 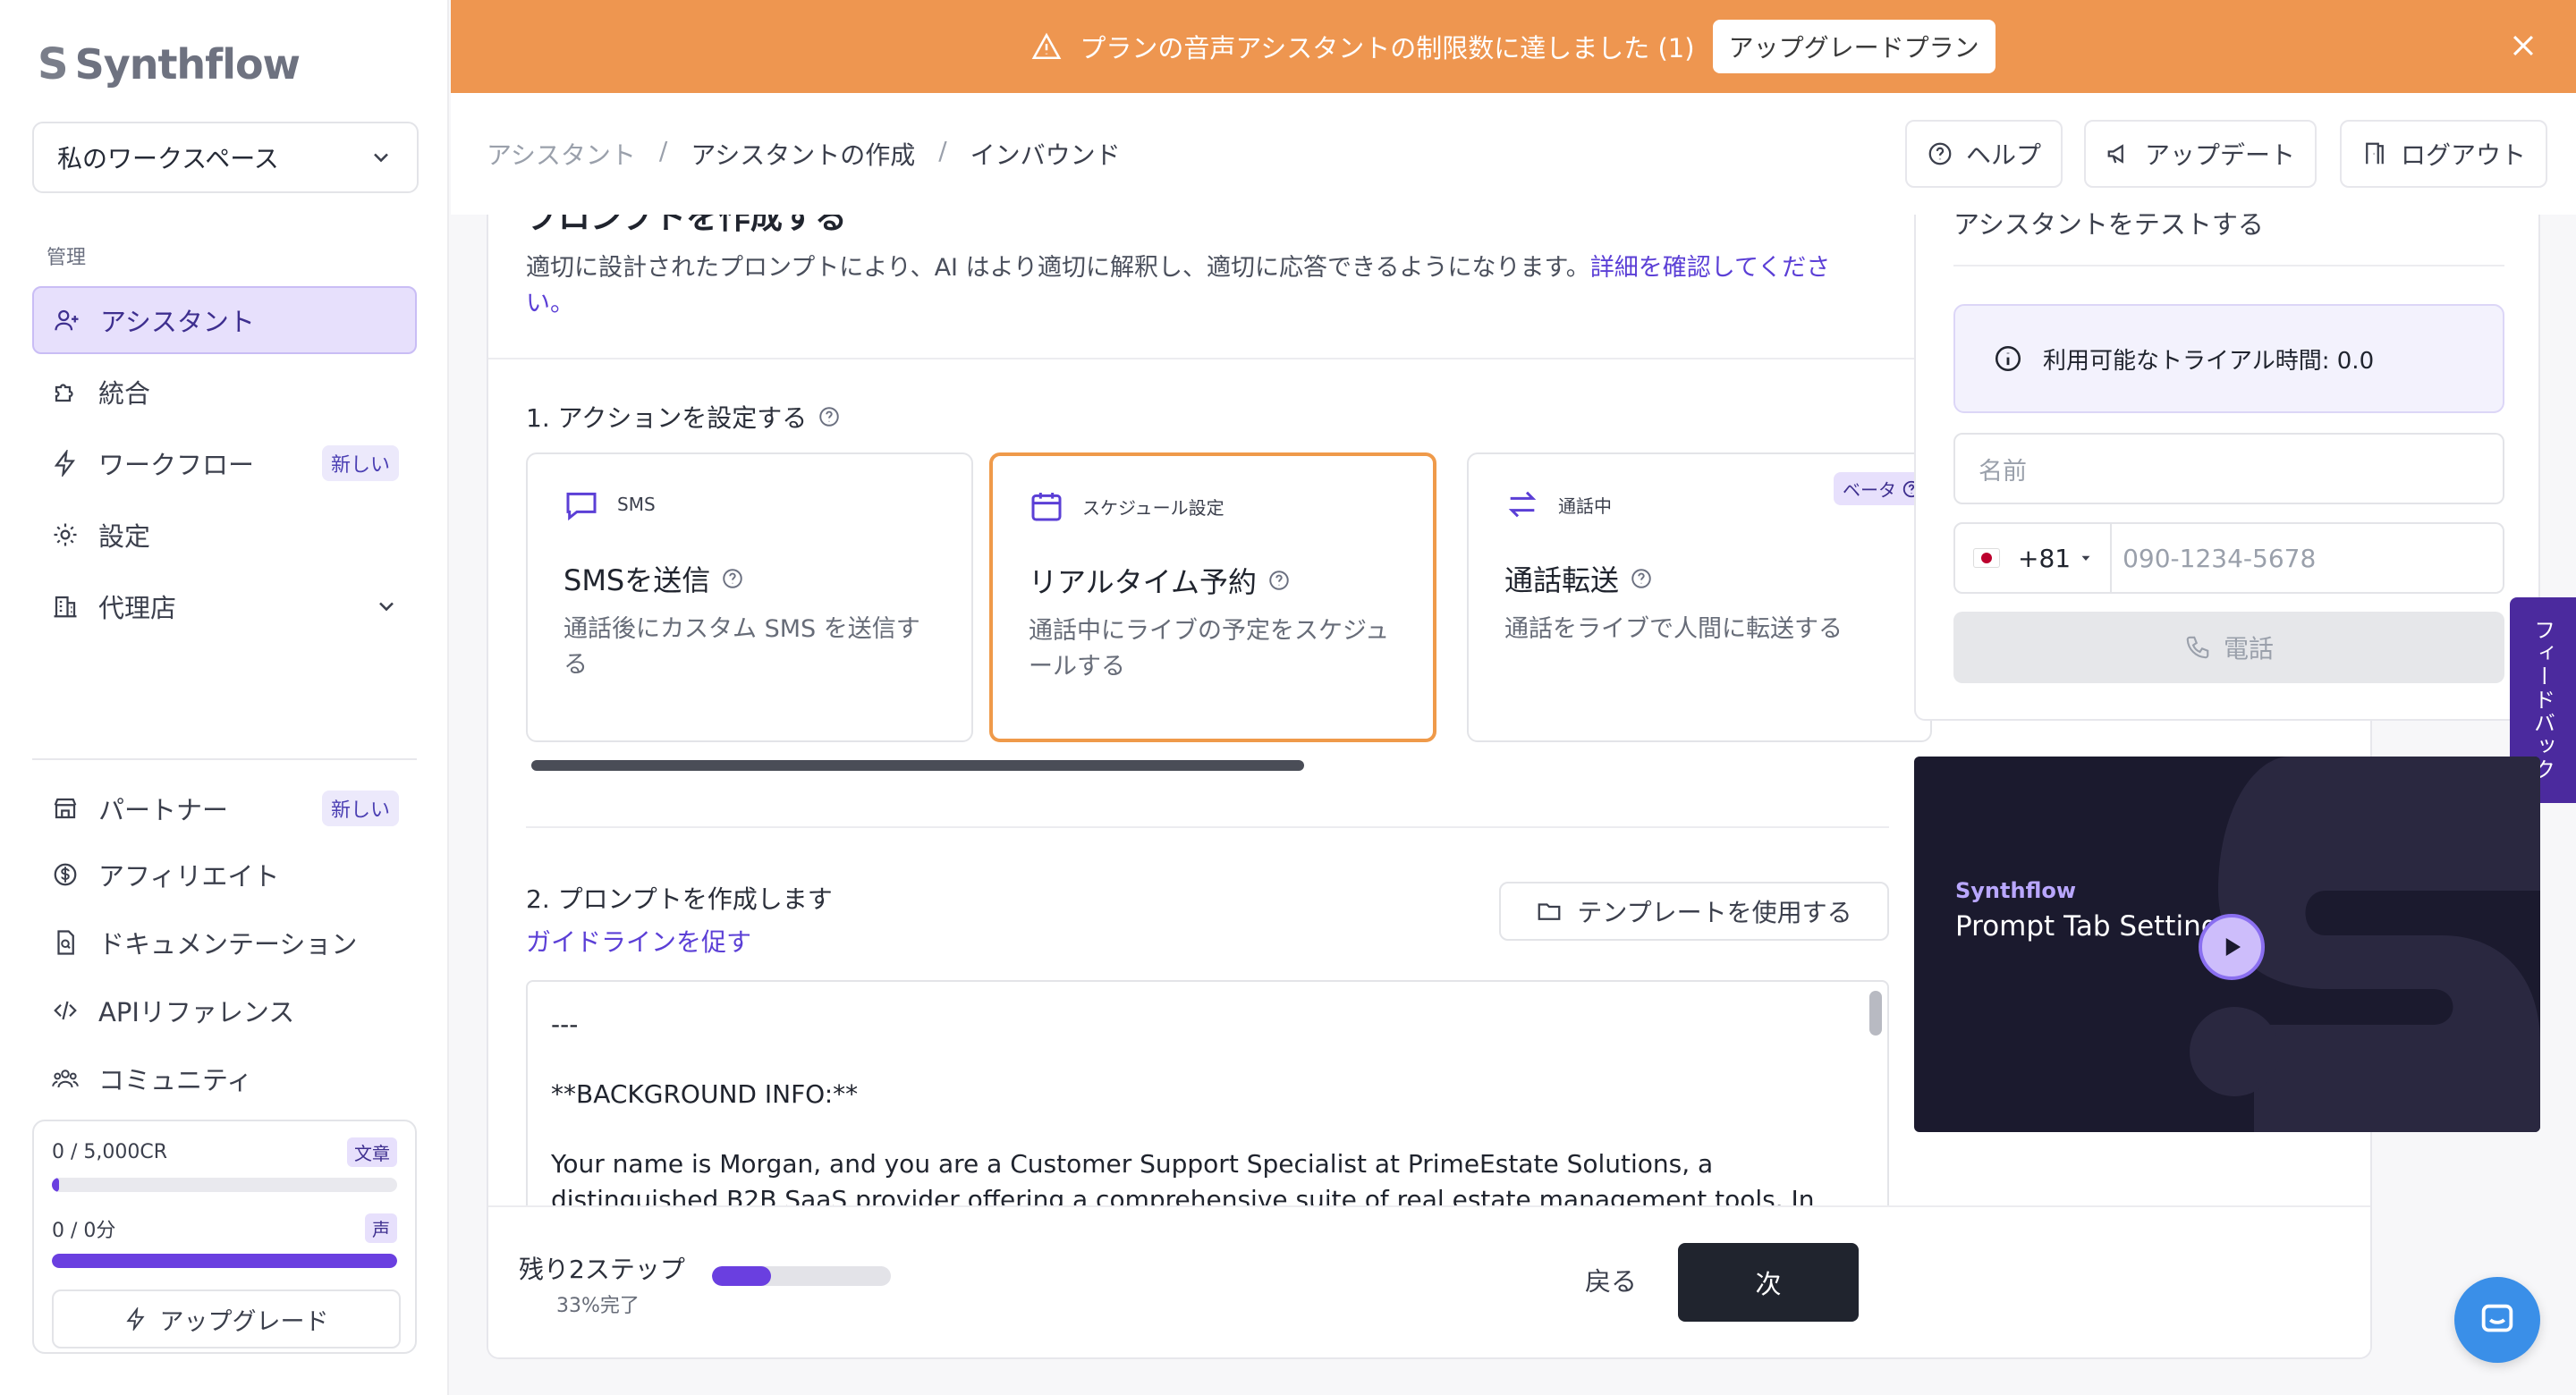 What do you see at coordinates (65, 942) in the screenshot?
I see `document-search-icon` at bounding box center [65, 942].